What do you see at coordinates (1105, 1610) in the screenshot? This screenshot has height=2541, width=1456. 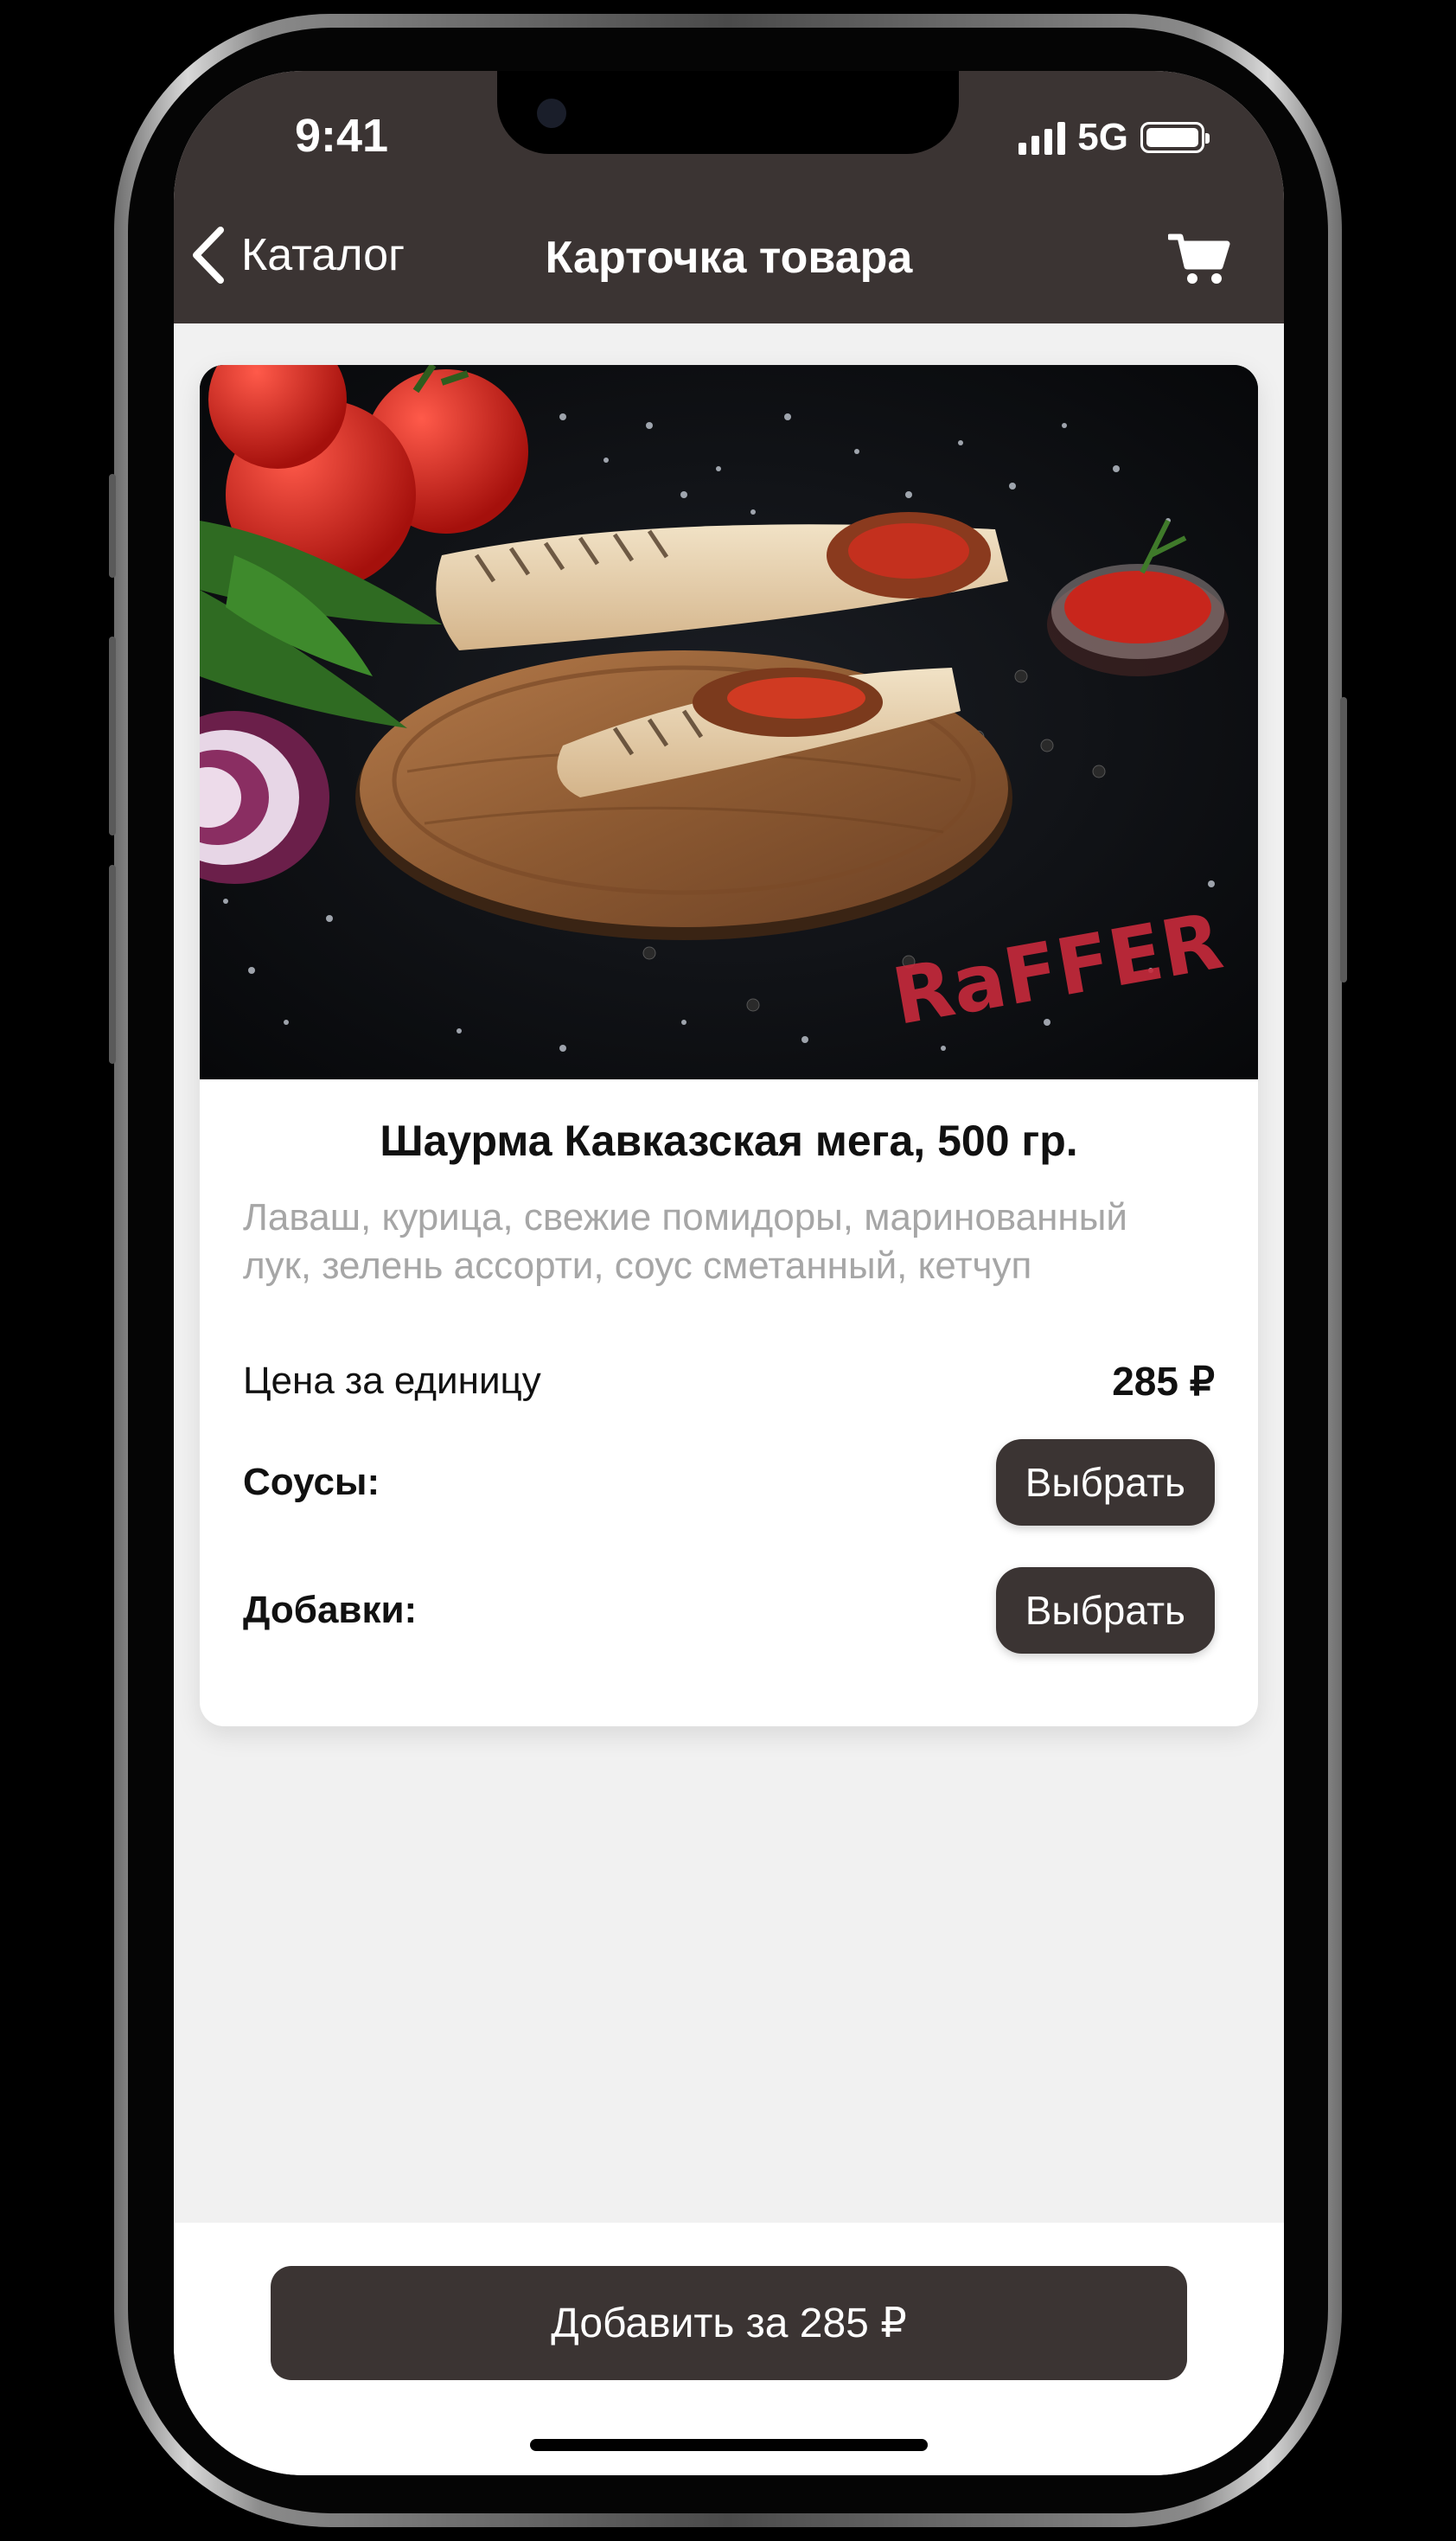 I see `choose-additions-button: Выбрать` at bounding box center [1105, 1610].